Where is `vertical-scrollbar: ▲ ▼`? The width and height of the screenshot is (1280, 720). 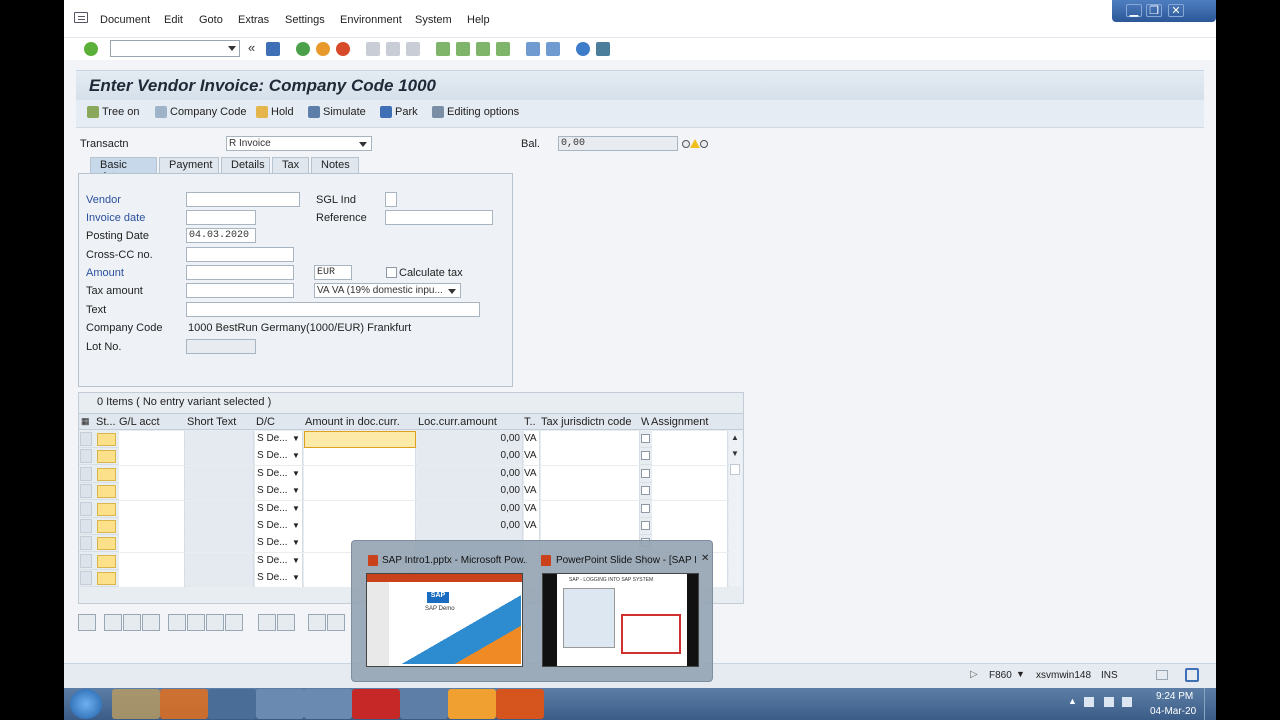
vertical-scrollbar: ▲ ▼ is located at coordinates (735, 508).